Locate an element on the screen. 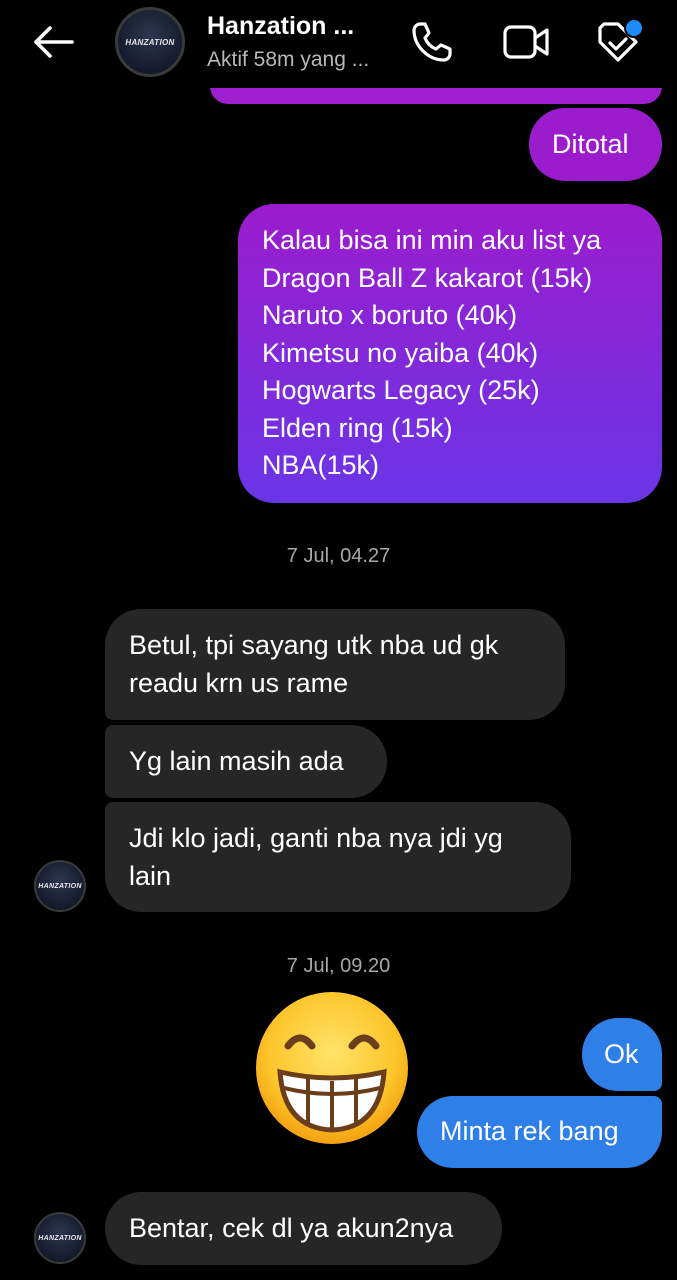 Image resolution: width=677 pixels, height=1280 pixels. unread-dot is located at coordinates (634, 28).